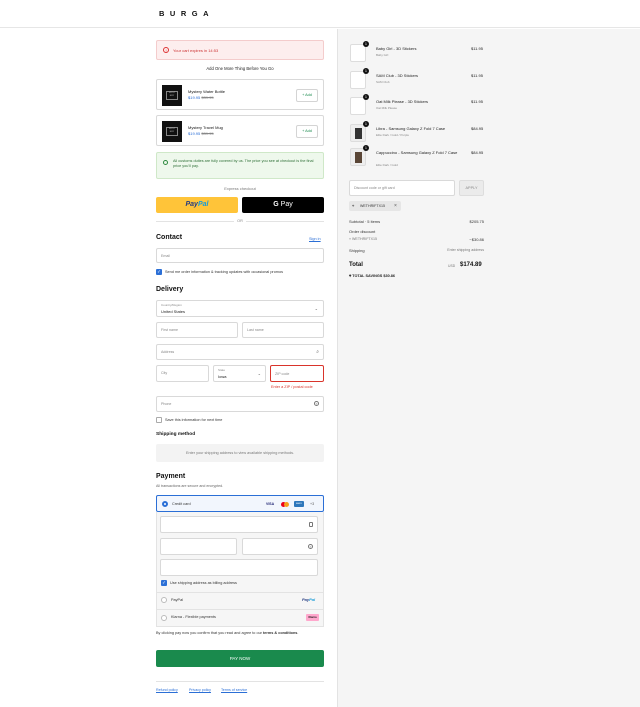 This screenshot has height=707, width=640. I want to click on terms-link: terms & conditions, so click(280, 633).